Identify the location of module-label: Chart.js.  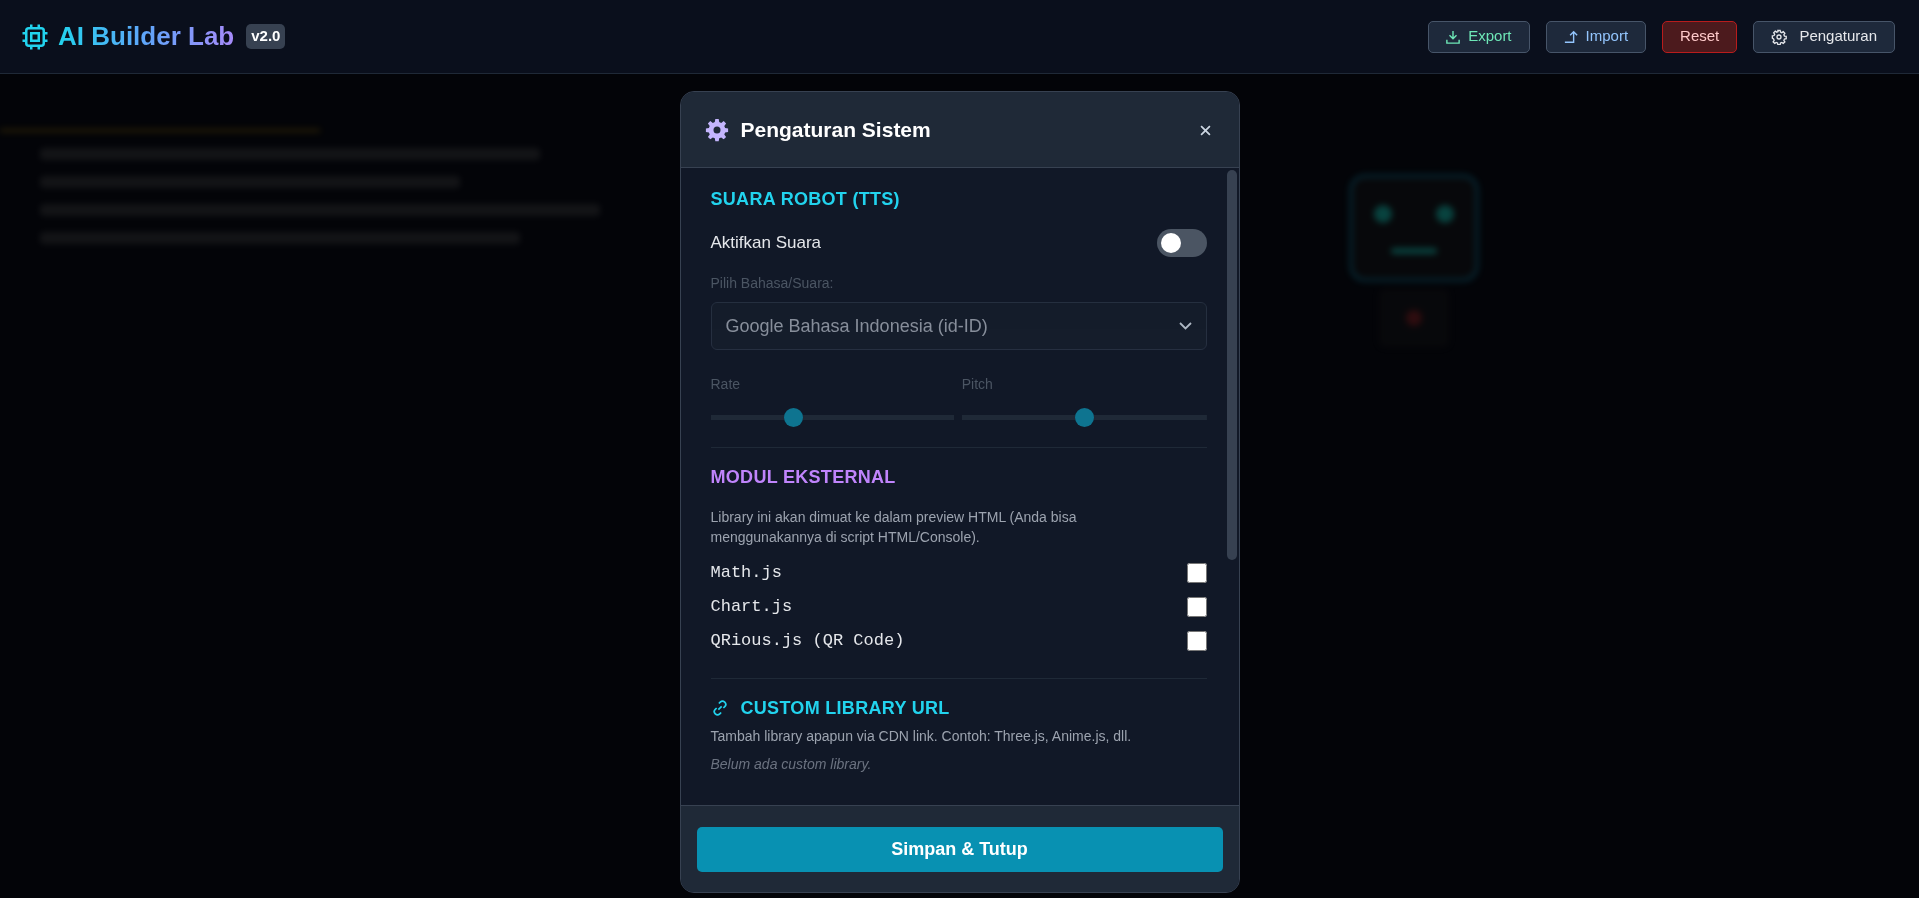
(751, 606).